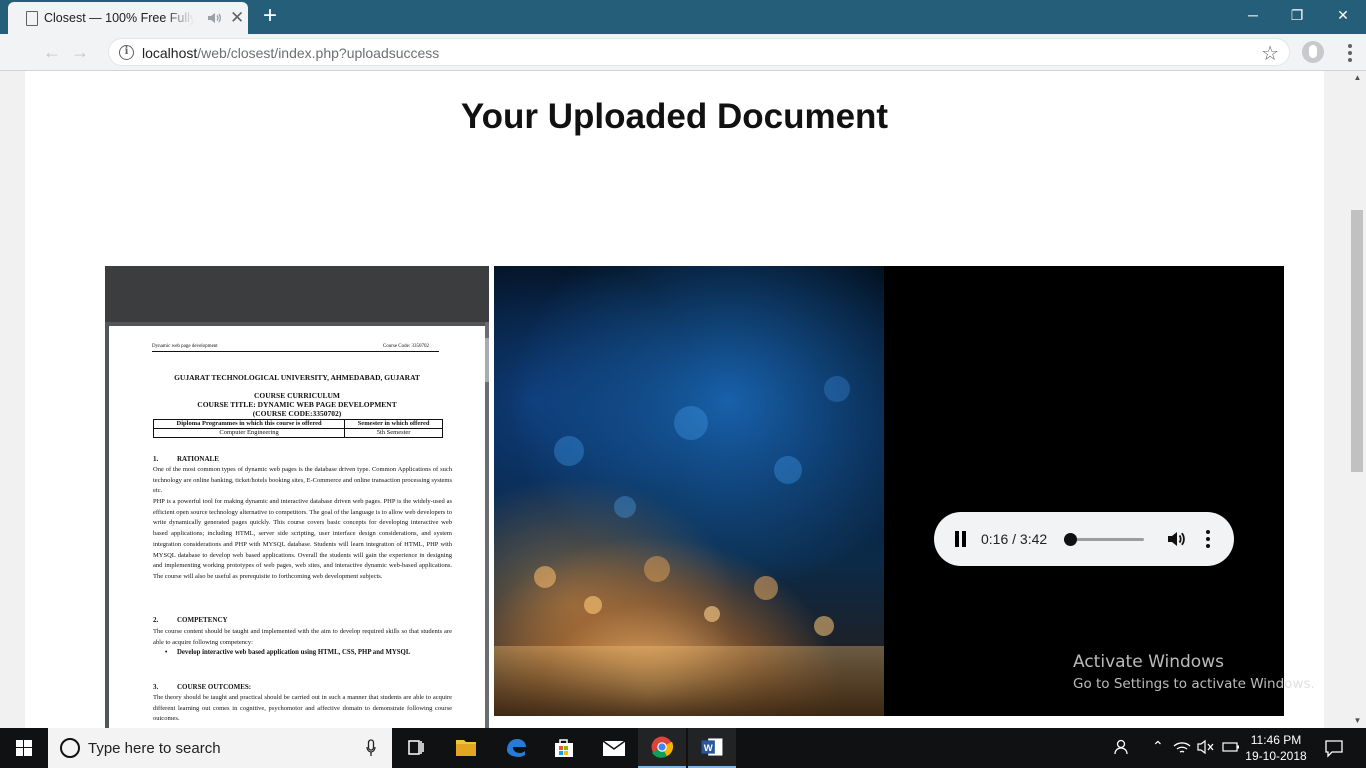 This screenshot has height=768, width=1366. I want to click on doc-section-heading: 3. COURSE OUTCOMES:, so click(202, 687).